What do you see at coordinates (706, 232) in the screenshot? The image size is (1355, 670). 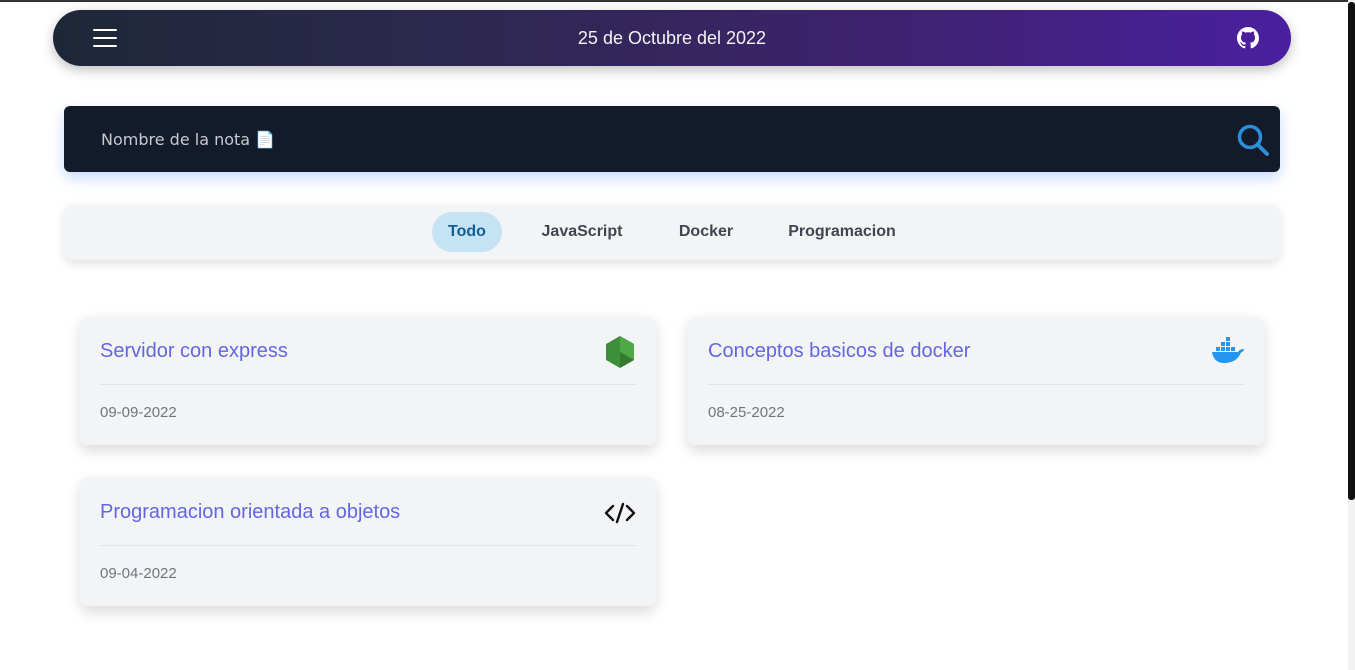 I see `tab-docker: Docker` at bounding box center [706, 232].